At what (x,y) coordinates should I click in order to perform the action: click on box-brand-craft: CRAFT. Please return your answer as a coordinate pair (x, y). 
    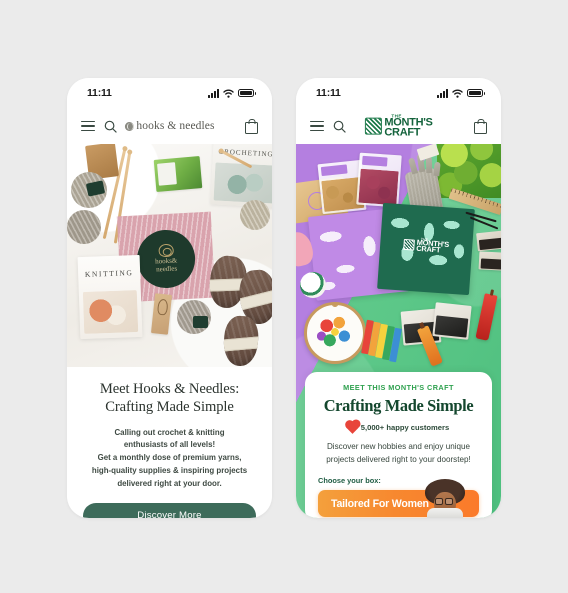
    Looking at the image, I should click on (428, 249).